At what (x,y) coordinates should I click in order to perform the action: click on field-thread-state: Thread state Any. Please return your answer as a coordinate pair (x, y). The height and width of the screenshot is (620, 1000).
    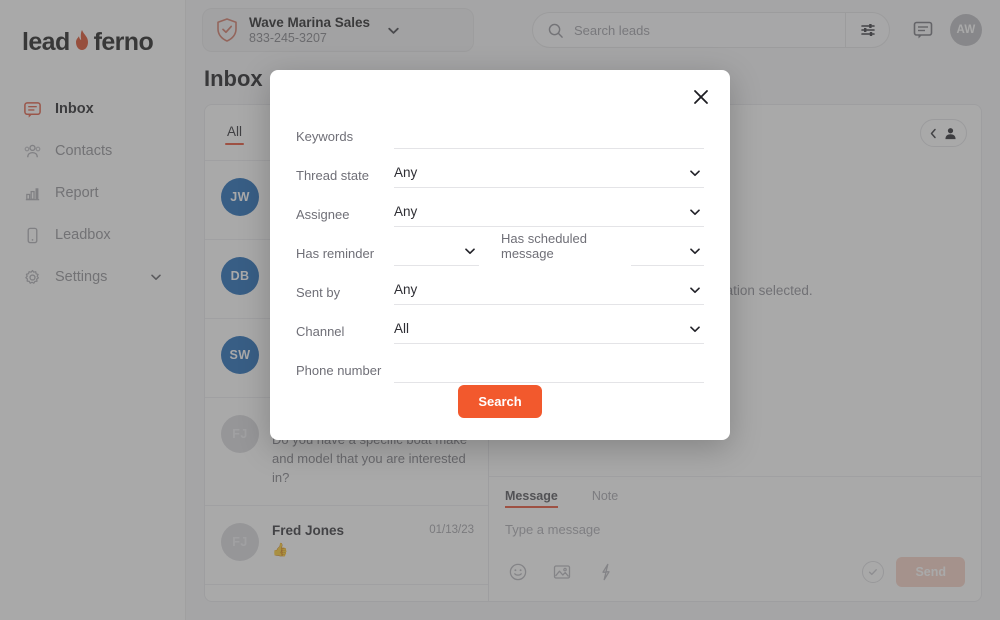
    Looking at the image, I should click on (500, 168).